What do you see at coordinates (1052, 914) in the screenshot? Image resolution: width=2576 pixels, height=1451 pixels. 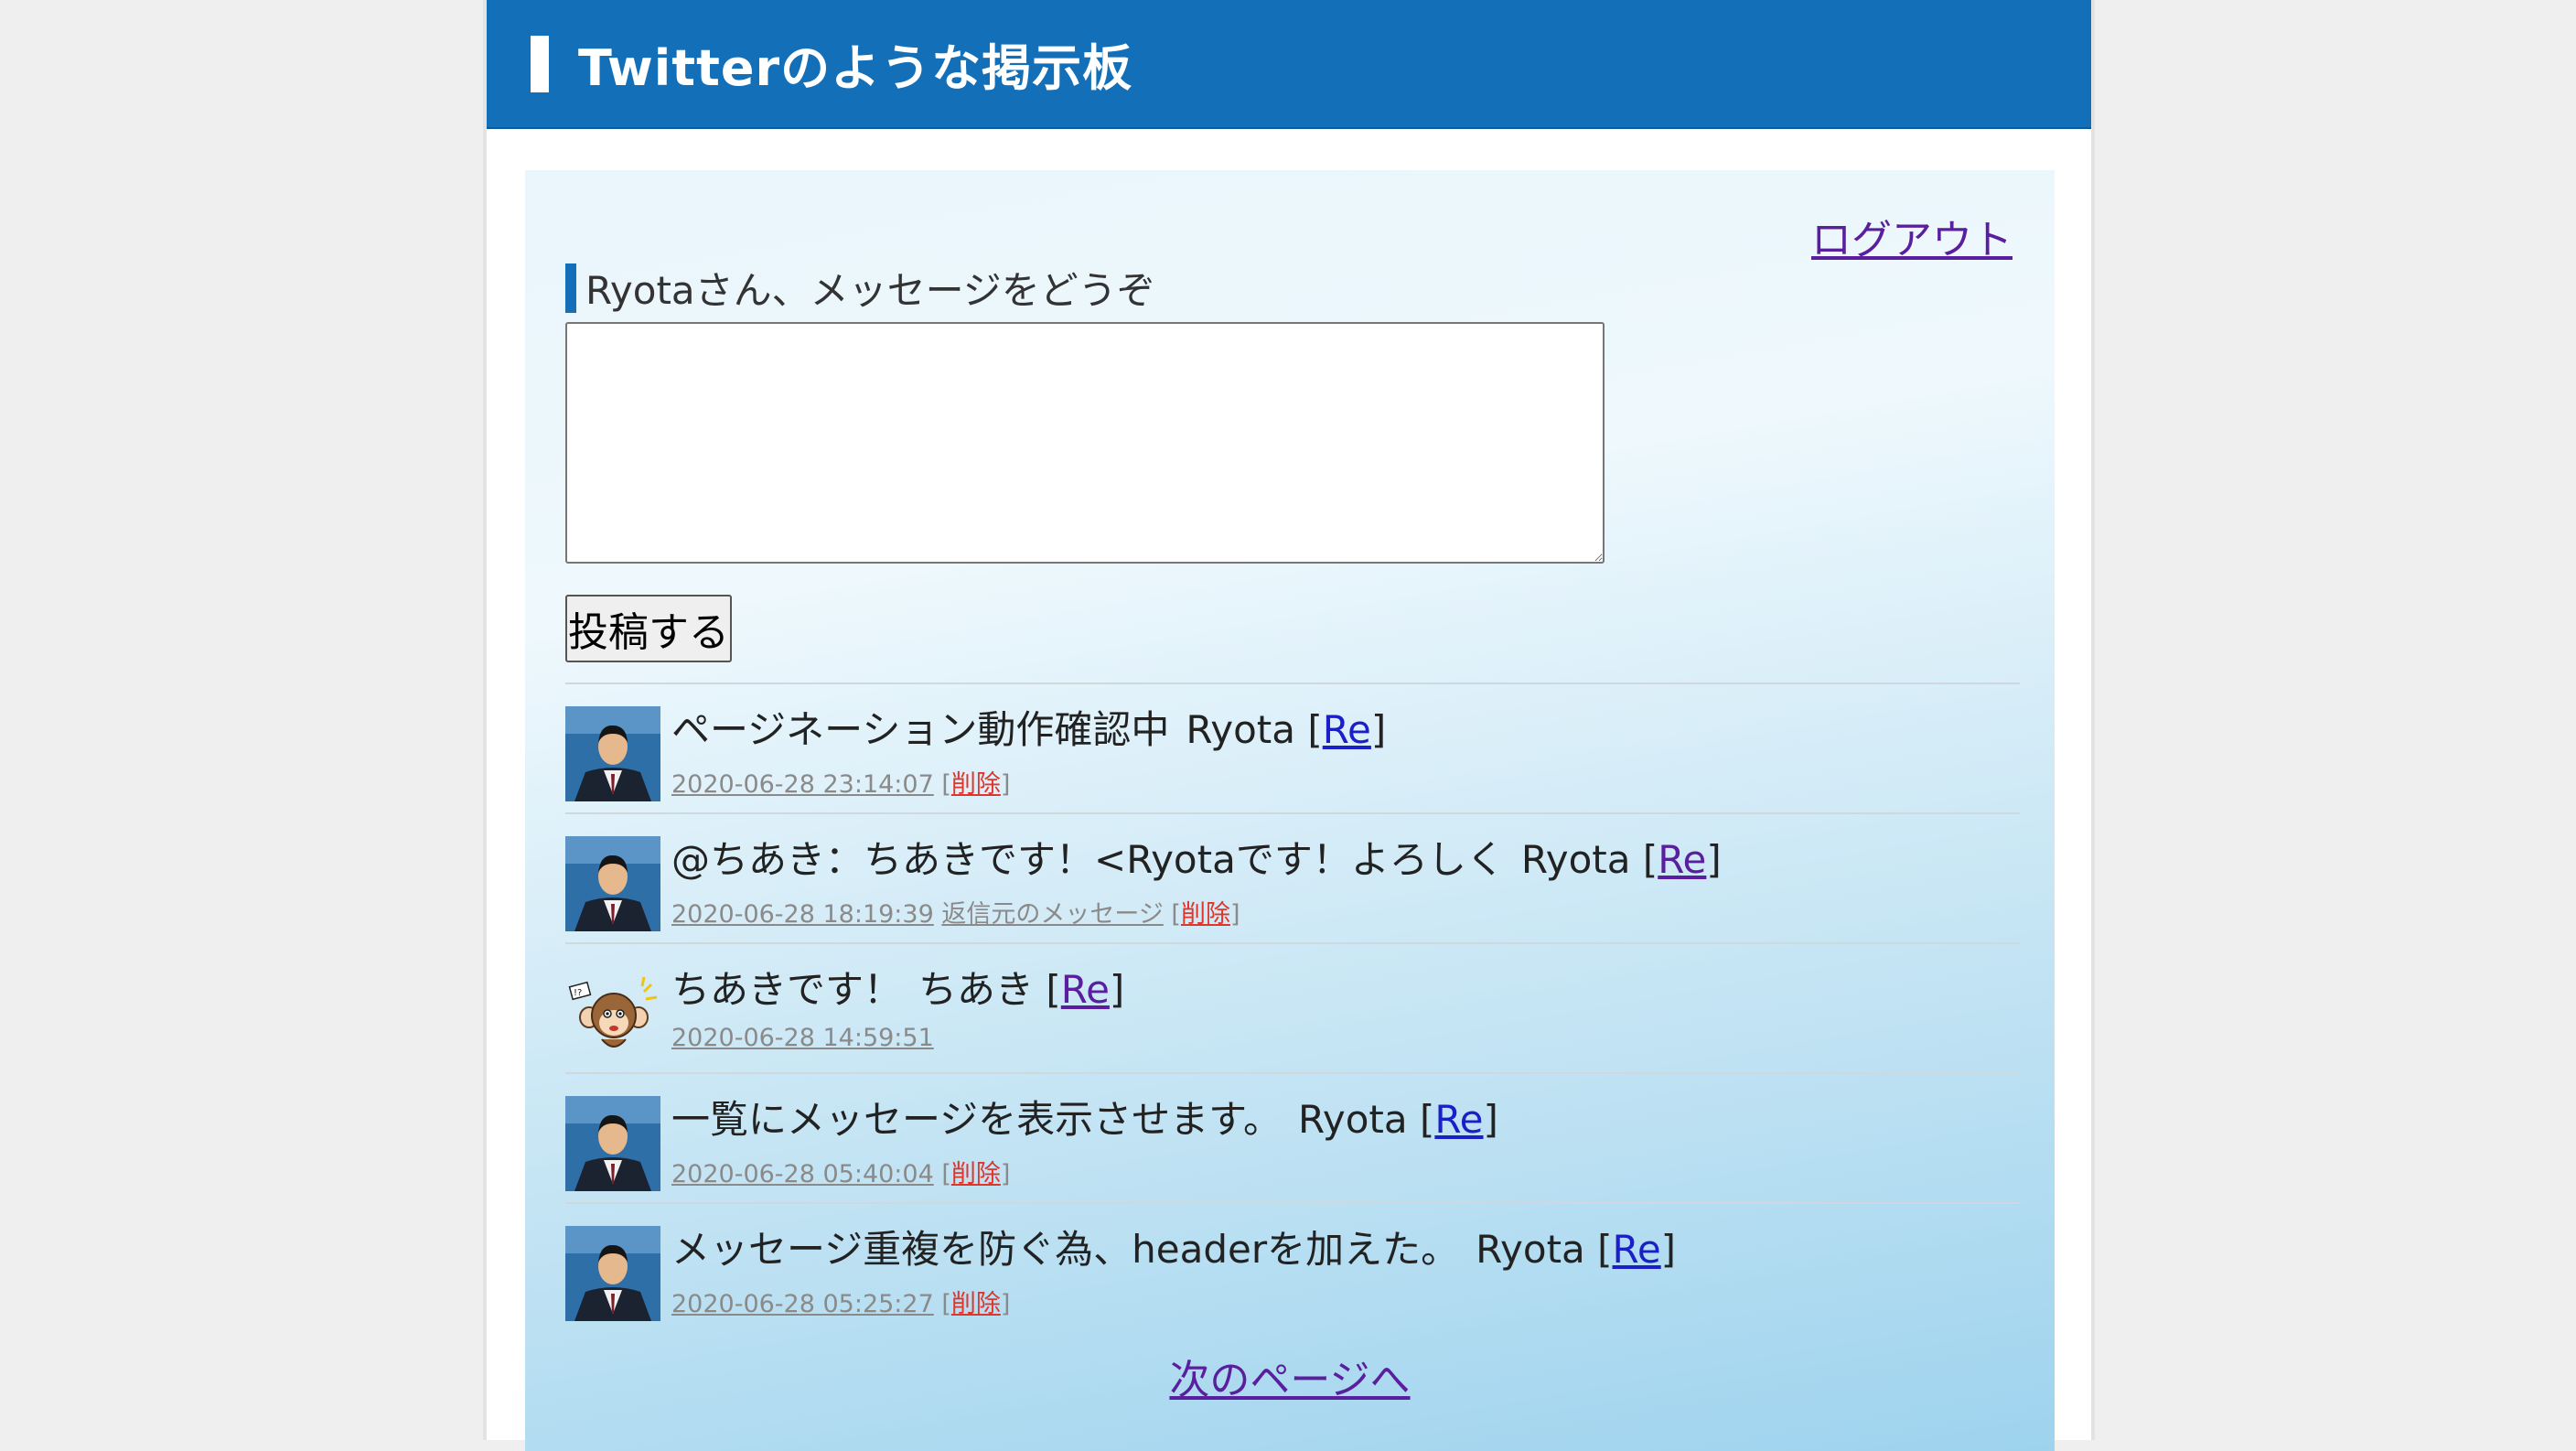 I see `reply-source-link: 返信元のメッセージ` at bounding box center [1052, 914].